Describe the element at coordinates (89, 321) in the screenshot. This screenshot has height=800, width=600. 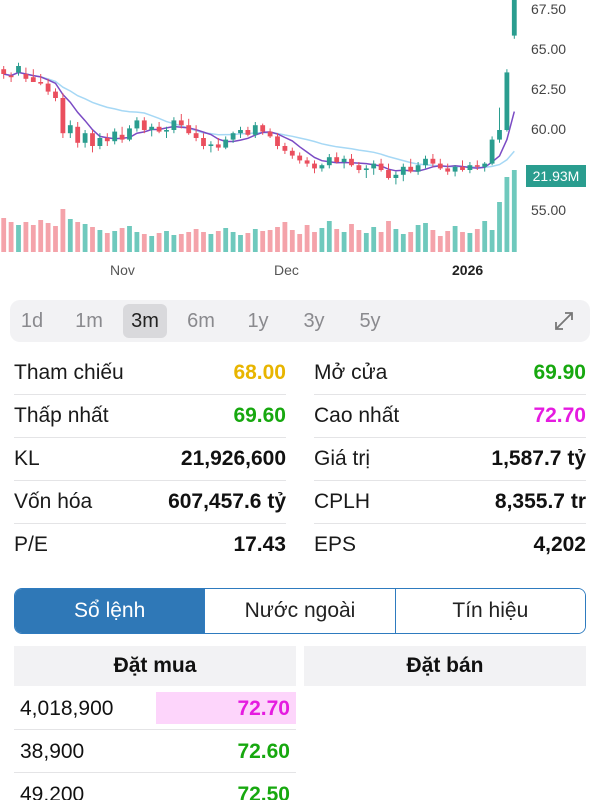
I see `period-1m: 1m` at that location.